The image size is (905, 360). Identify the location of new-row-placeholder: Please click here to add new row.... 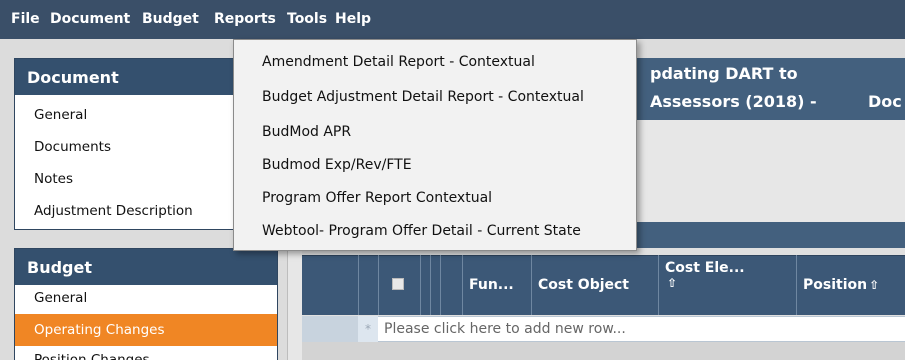
(505, 329).